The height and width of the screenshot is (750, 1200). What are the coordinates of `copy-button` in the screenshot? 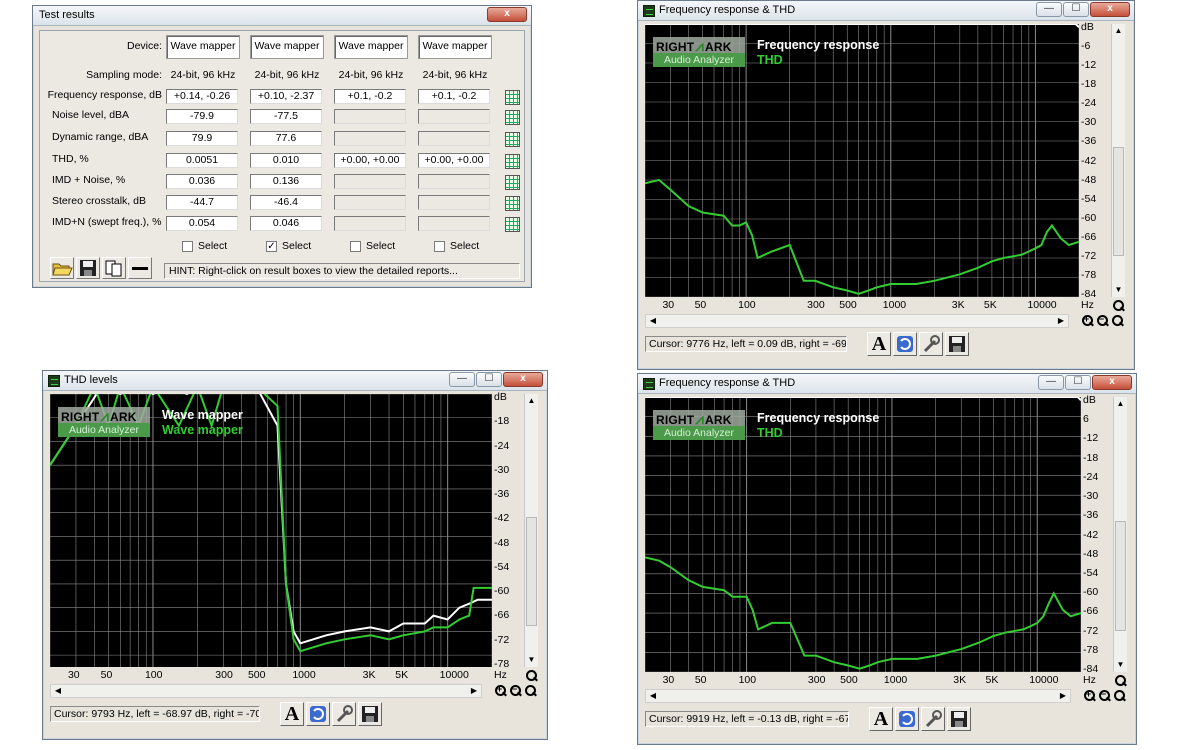 It's located at (114, 268).